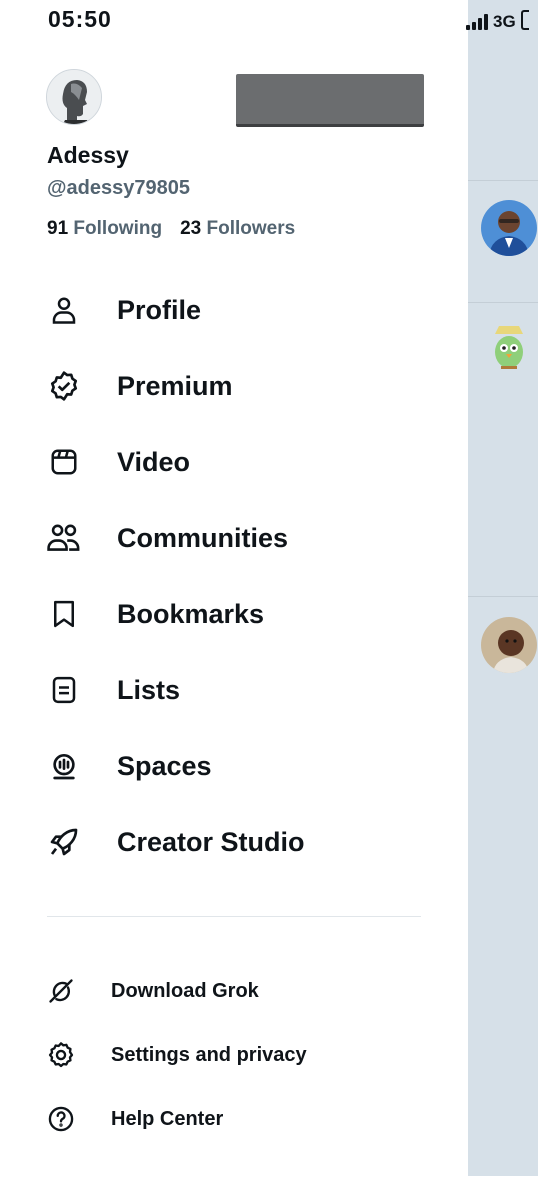  What do you see at coordinates (167, 1118) in the screenshot?
I see `menu-label: Help Center` at bounding box center [167, 1118].